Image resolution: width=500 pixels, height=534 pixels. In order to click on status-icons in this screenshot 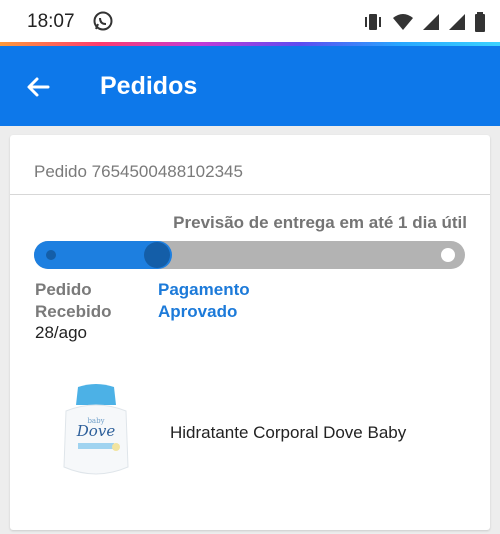, I will do `click(424, 24)`.